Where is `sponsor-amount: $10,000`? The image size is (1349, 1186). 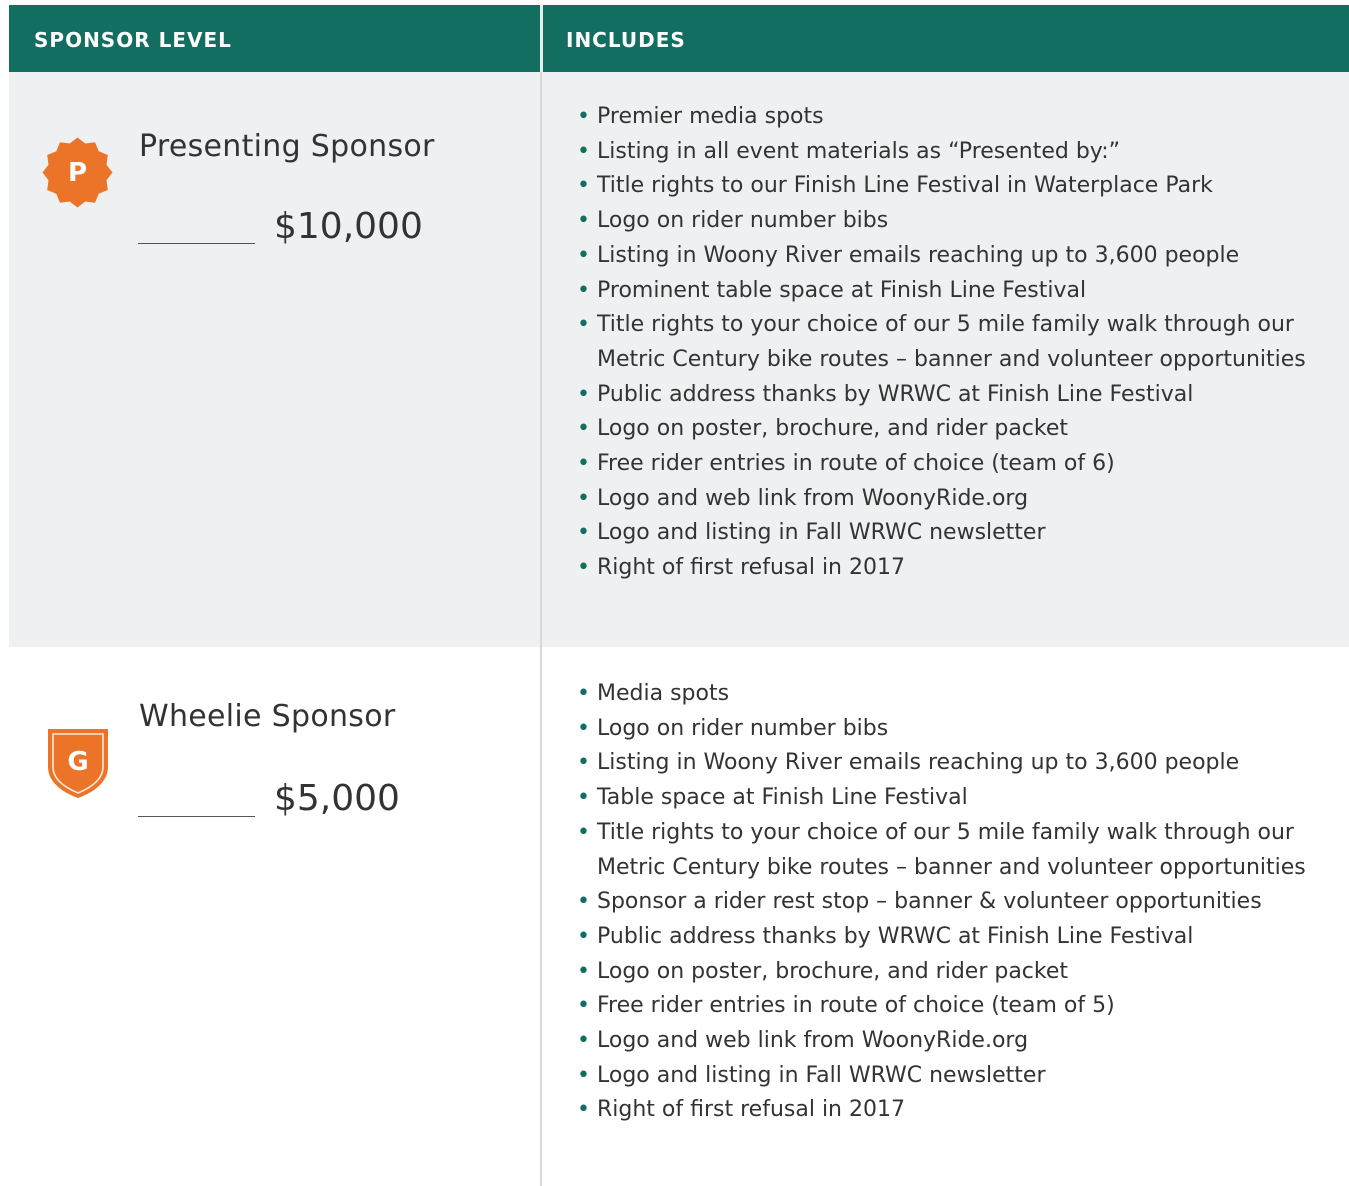
sponsor-amount: $10,000 is located at coordinates (348, 226).